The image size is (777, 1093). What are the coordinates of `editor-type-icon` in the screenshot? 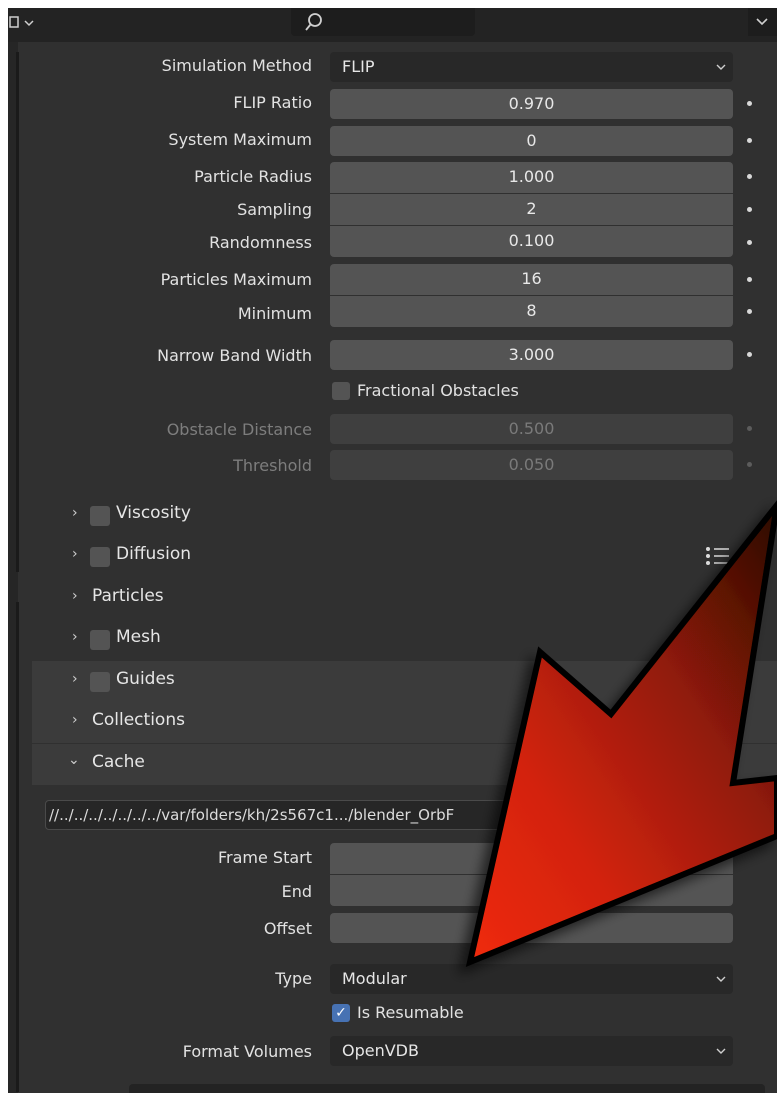 It's located at (23, 23).